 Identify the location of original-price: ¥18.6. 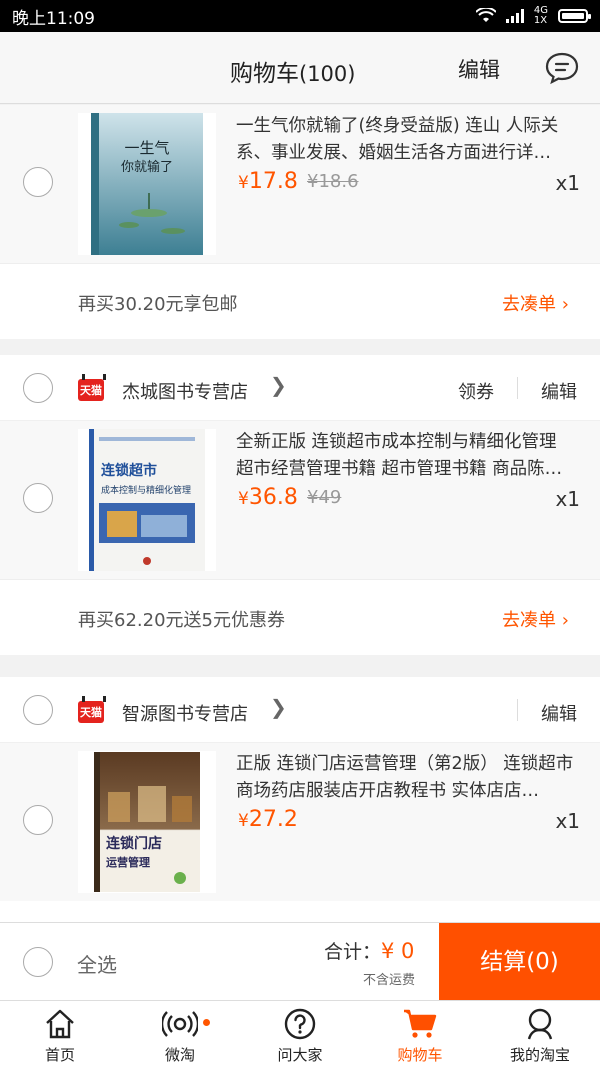
(333, 181).